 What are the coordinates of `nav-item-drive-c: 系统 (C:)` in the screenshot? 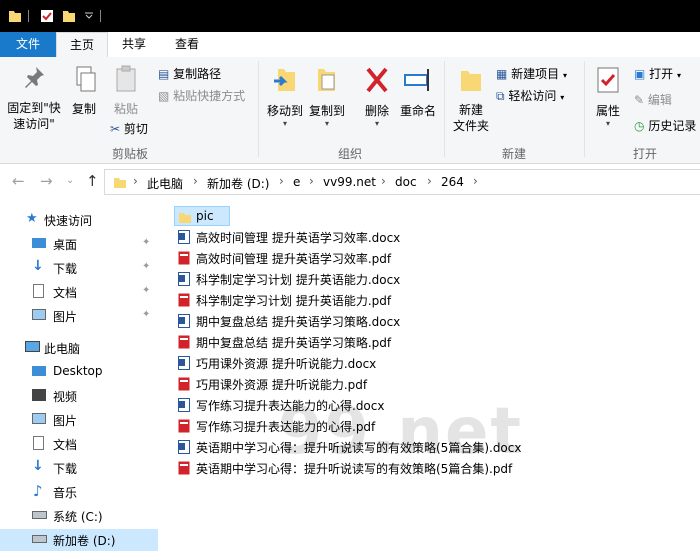 It's located at (79, 516).